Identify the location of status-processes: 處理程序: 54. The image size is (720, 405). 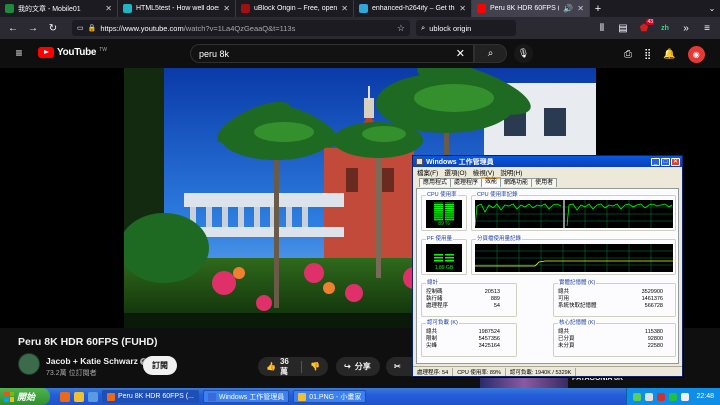
(433, 372).